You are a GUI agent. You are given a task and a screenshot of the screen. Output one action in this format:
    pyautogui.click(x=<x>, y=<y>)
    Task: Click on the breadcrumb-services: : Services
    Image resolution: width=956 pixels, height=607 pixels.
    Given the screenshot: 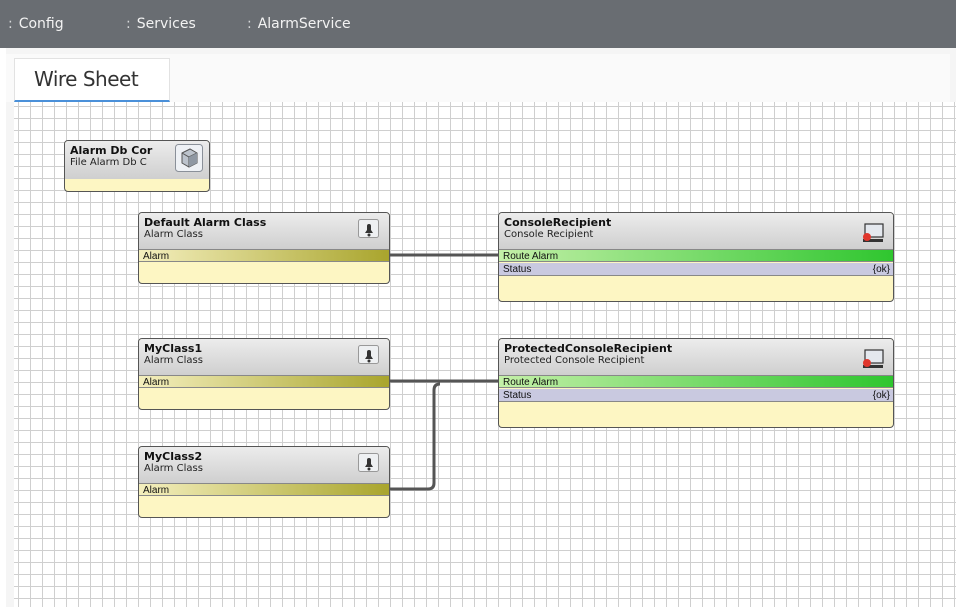 What is the action you would take?
    pyautogui.click(x=161, y=24)
    